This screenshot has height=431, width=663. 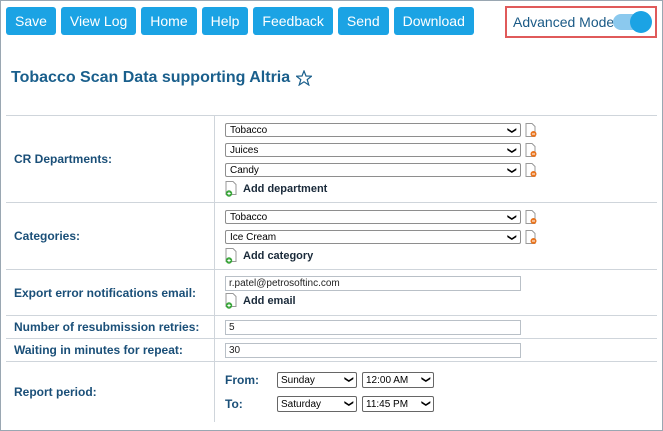 What do you see at coordinates (234, 404) in the screenshot?
I see `to-label: To:` at bounding box center [234, 404].